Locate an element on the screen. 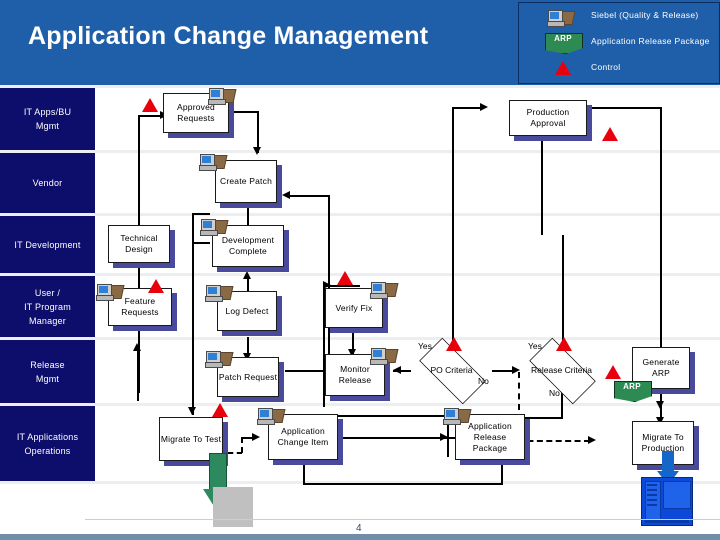  edge-label-release-no: No is located at coordinates (554, 393).